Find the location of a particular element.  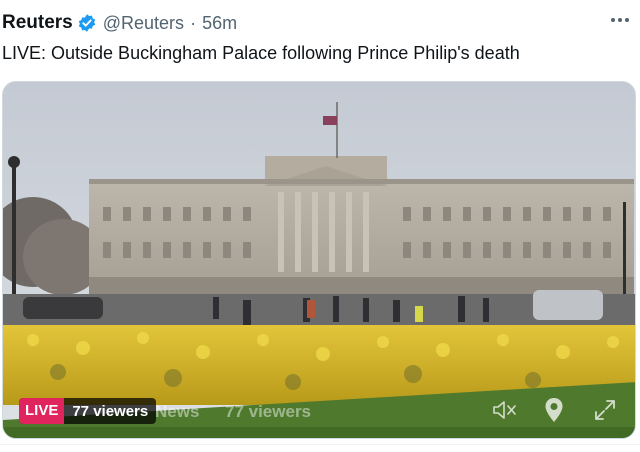

expand-icon is located at coordinates (605, 410).